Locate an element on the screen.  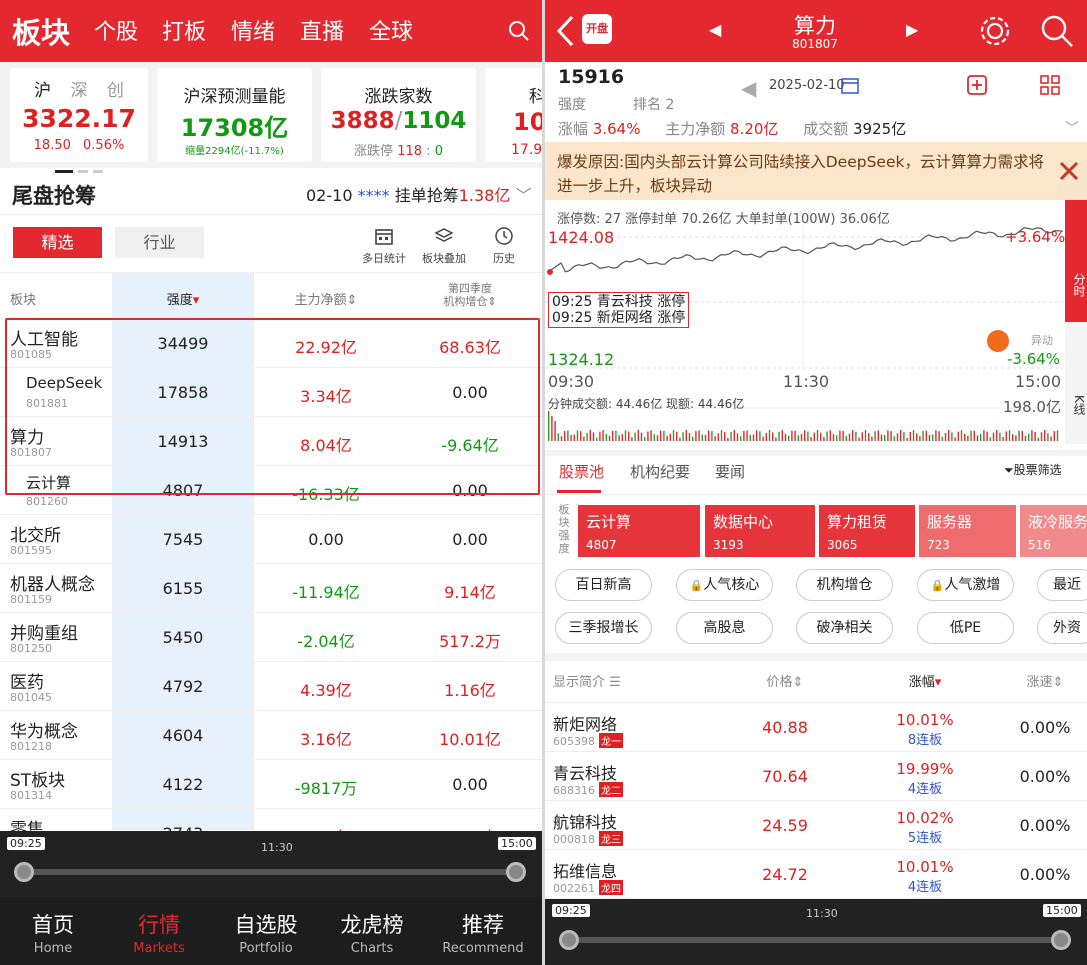
filter-pill: 🔒人气核心 is located at coordinates (724, 585).